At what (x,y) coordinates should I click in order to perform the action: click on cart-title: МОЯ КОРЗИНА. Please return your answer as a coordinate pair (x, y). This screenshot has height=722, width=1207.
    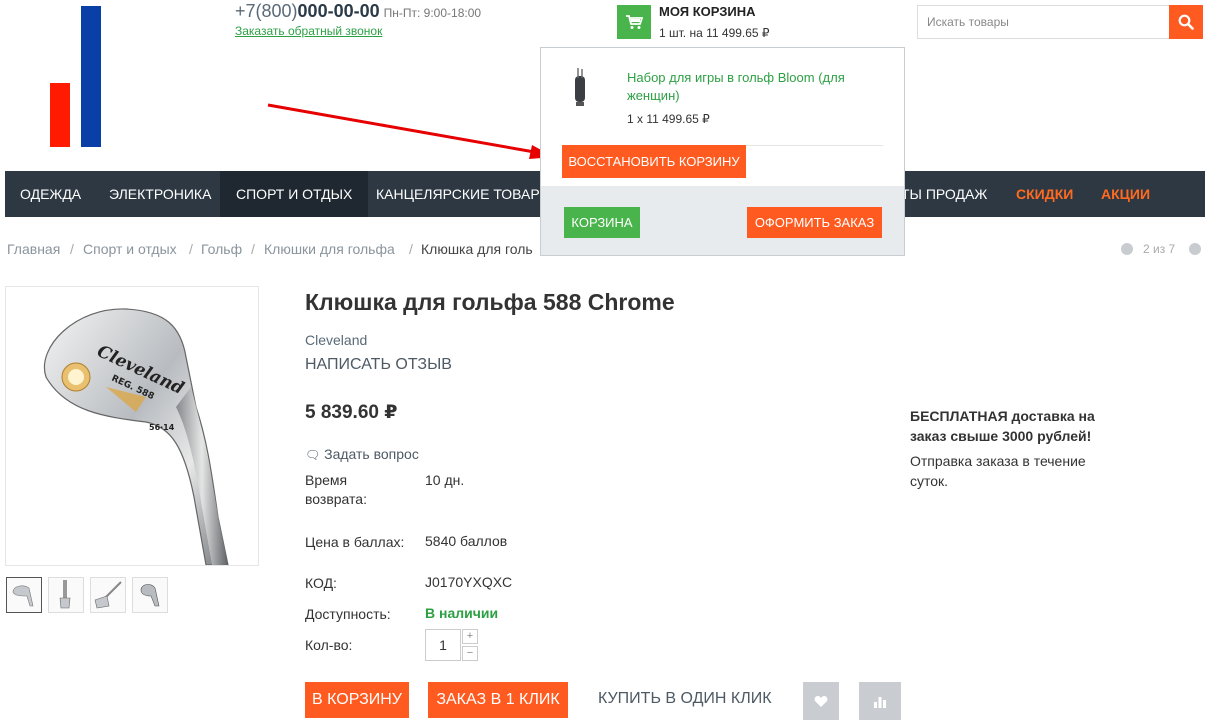
    Looking at the image, I should click on (707, 11).